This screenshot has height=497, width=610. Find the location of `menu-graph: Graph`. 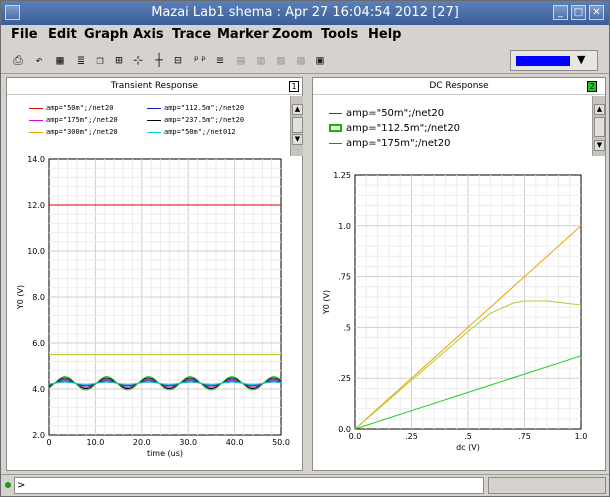

menu-graph: Graph is located at coordinates (106, 34).